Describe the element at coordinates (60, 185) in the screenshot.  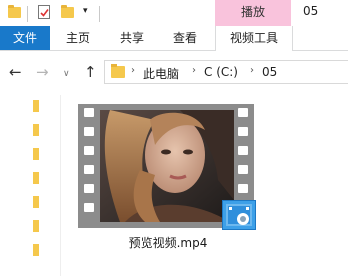
I see `pane-divider` at that location.